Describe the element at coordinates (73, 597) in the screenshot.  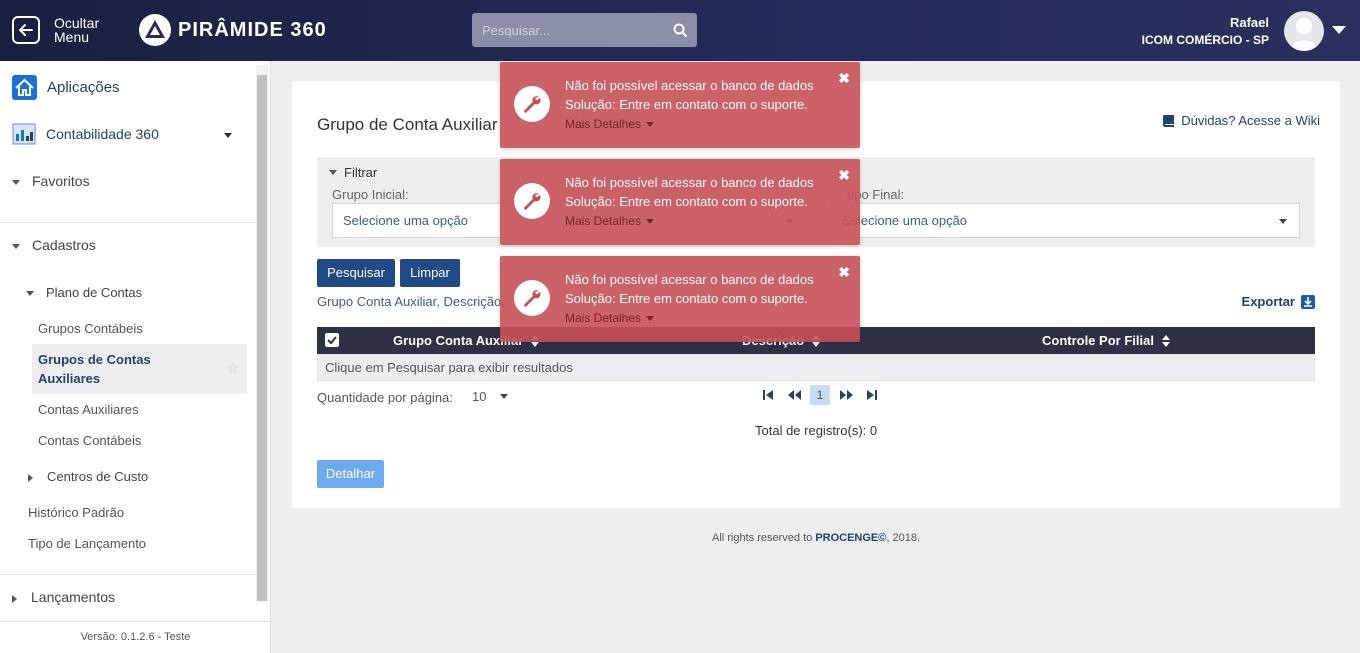
I see `sidebar-item-label: Lançamentos` at that location.